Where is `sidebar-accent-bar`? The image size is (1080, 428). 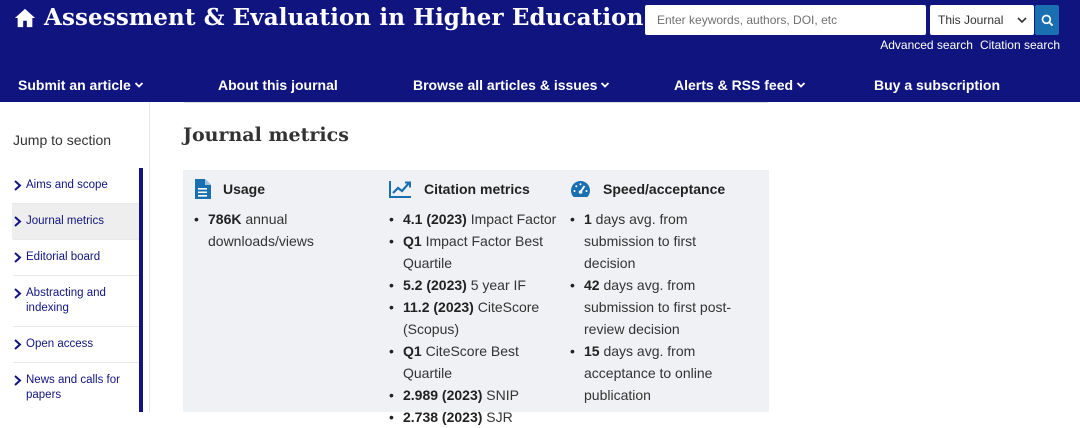 sidebar-accent-bar is located at coordinates (141, 290).